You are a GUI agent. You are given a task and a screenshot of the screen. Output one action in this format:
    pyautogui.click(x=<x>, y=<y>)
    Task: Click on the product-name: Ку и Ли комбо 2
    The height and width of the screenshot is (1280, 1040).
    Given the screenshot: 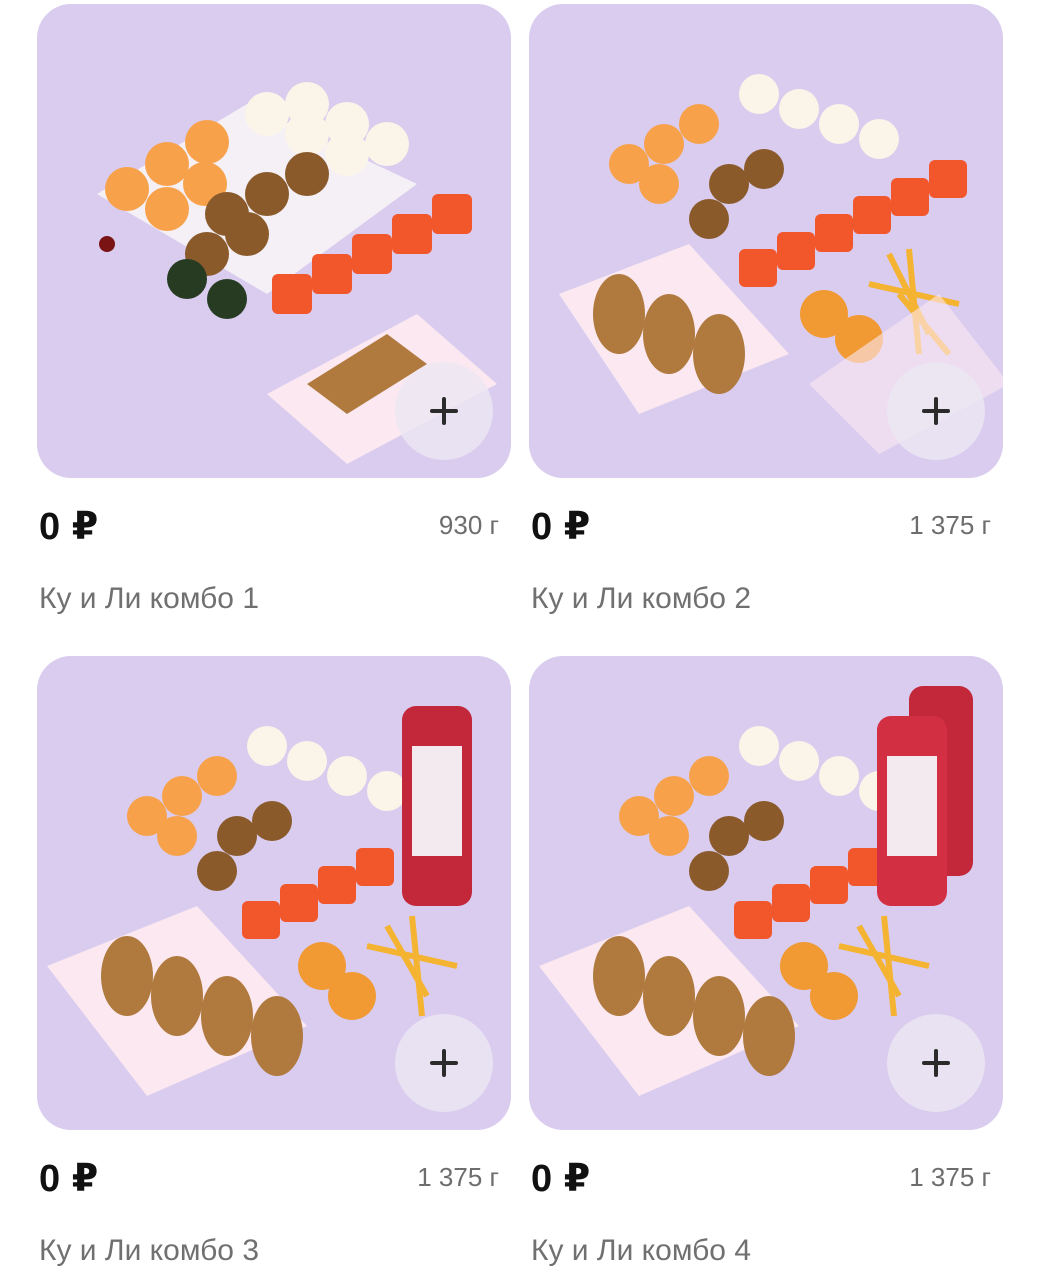 What is the action you would take?
    pyautogui.click(x=641, y=599)
    